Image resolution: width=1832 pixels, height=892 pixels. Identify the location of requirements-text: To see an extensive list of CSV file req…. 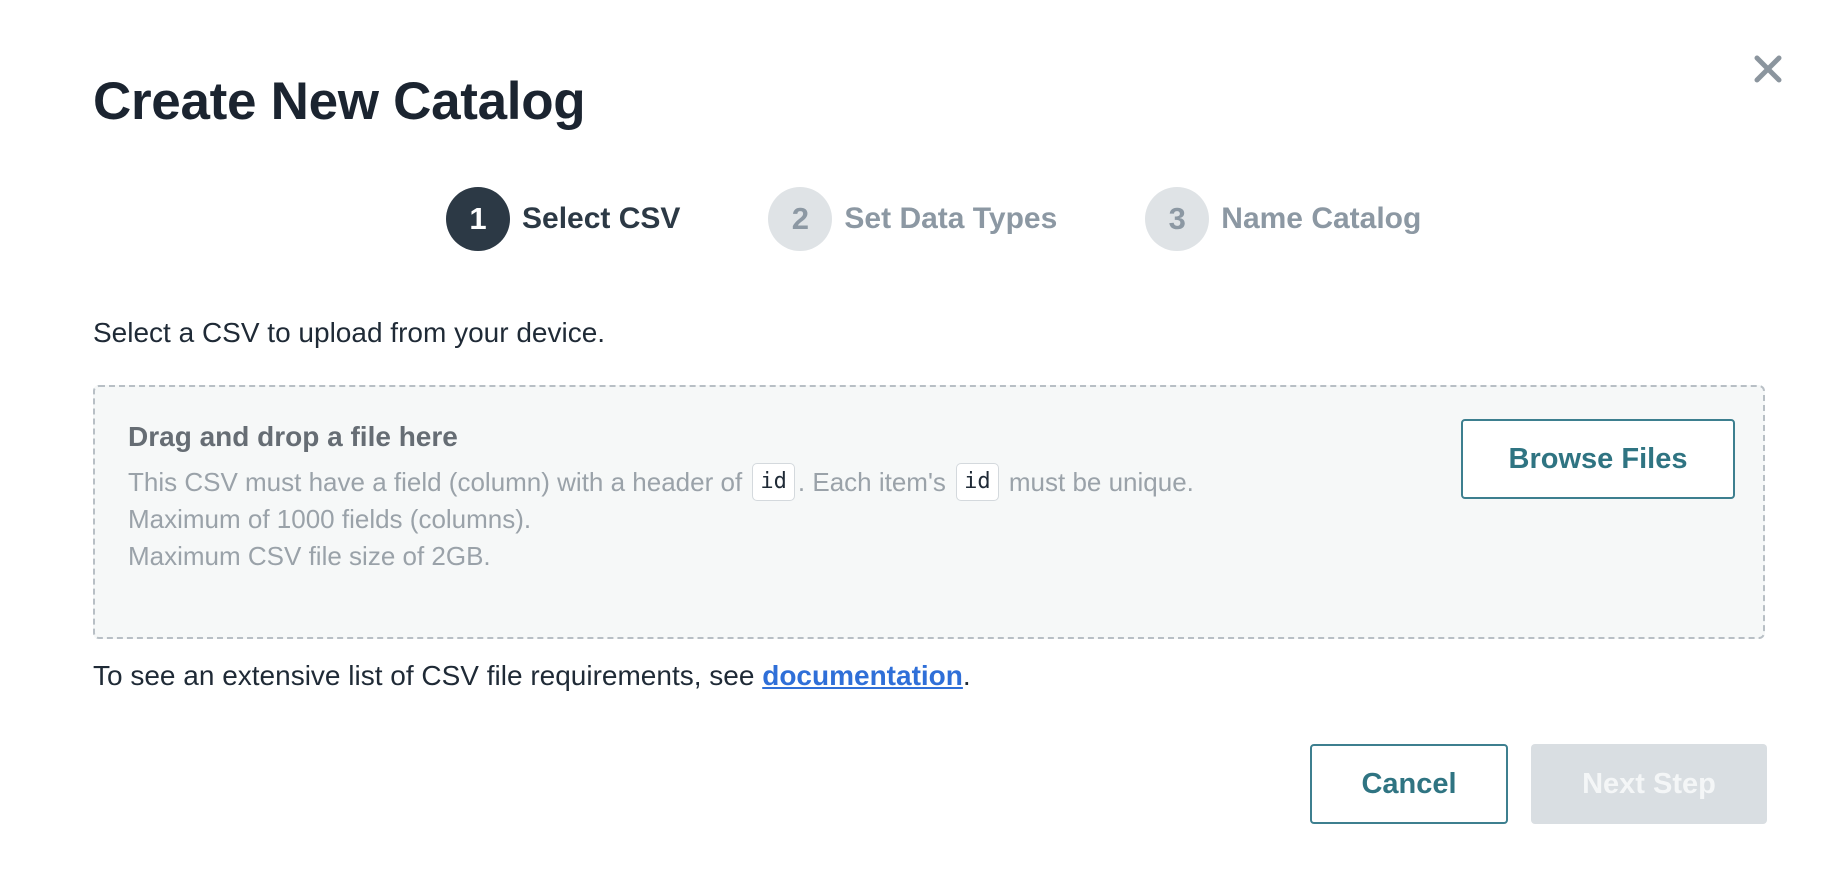
(428, 675).